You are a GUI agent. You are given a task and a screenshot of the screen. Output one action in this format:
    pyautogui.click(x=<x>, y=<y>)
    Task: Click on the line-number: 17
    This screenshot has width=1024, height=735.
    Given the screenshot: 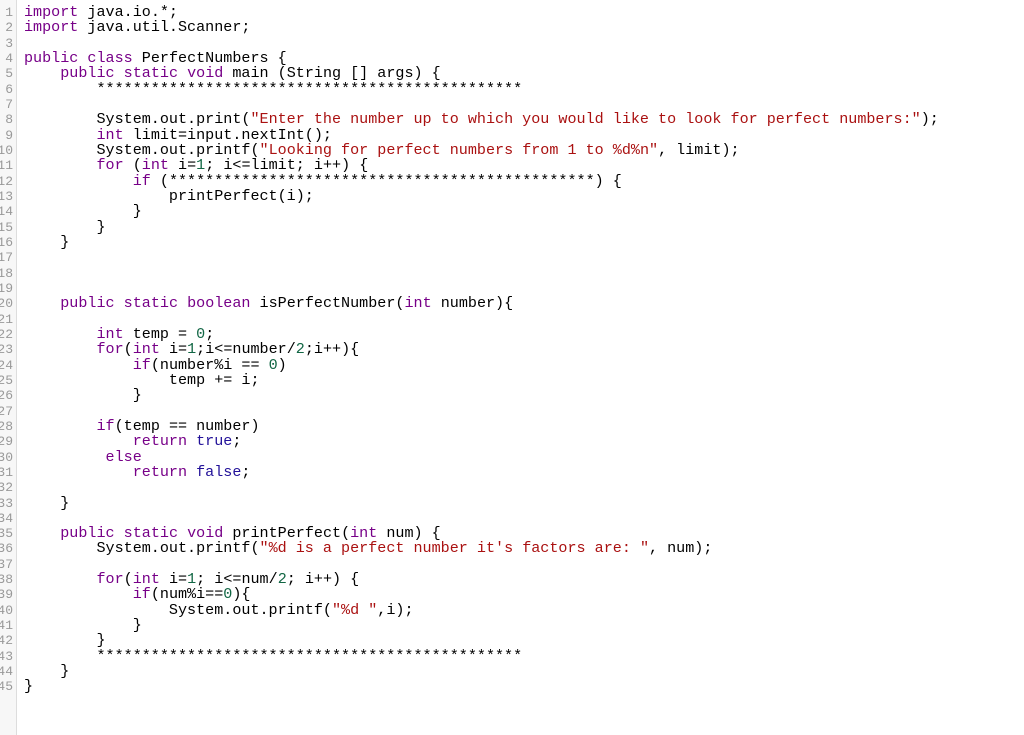 What is the action you would take?
    pyautogui.click(x=6, y=258)
    